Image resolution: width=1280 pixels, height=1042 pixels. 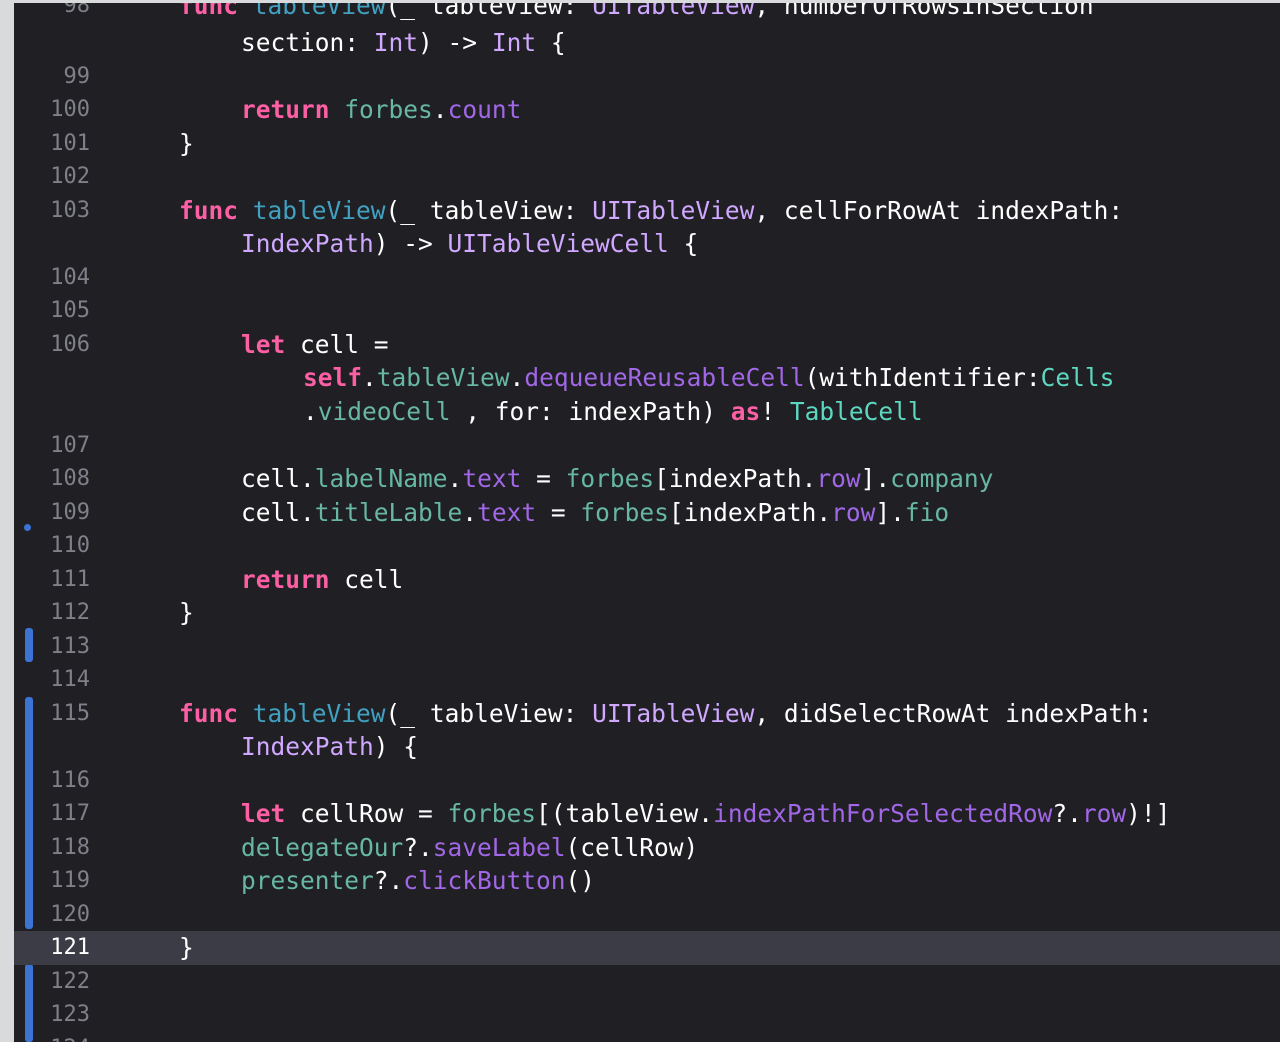 What do you see at coordinates (647, 278) in the screenshot?
I see `code-line: 104` at bounding box center [647, 278].